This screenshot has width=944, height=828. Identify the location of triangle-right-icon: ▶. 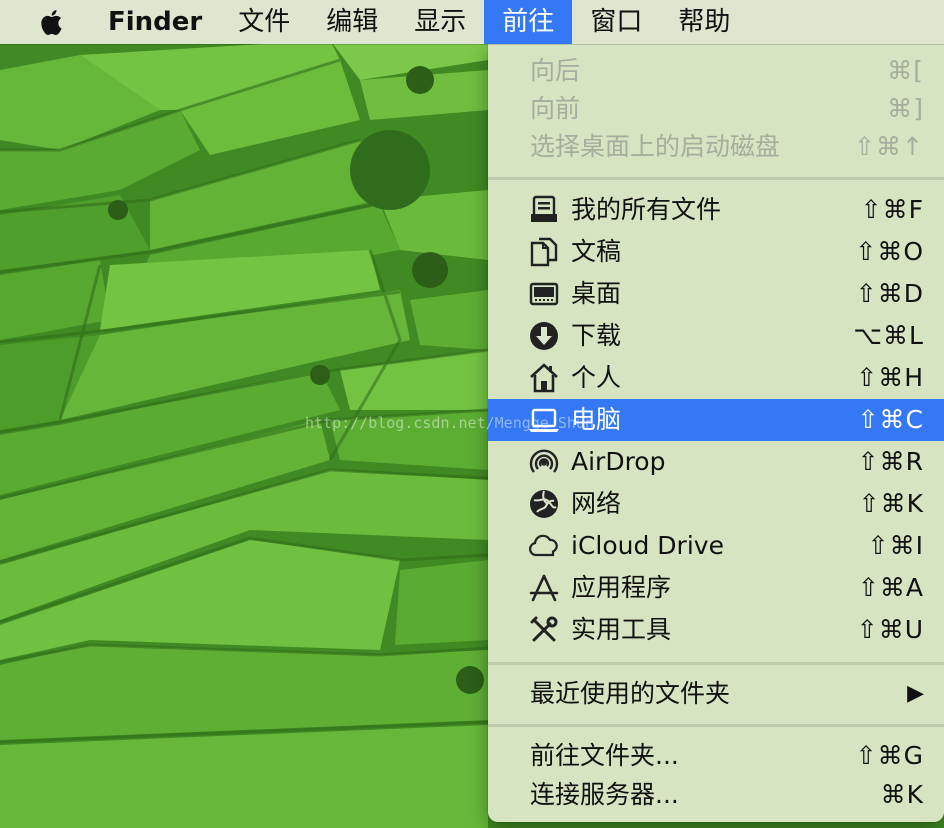
(915, 693).